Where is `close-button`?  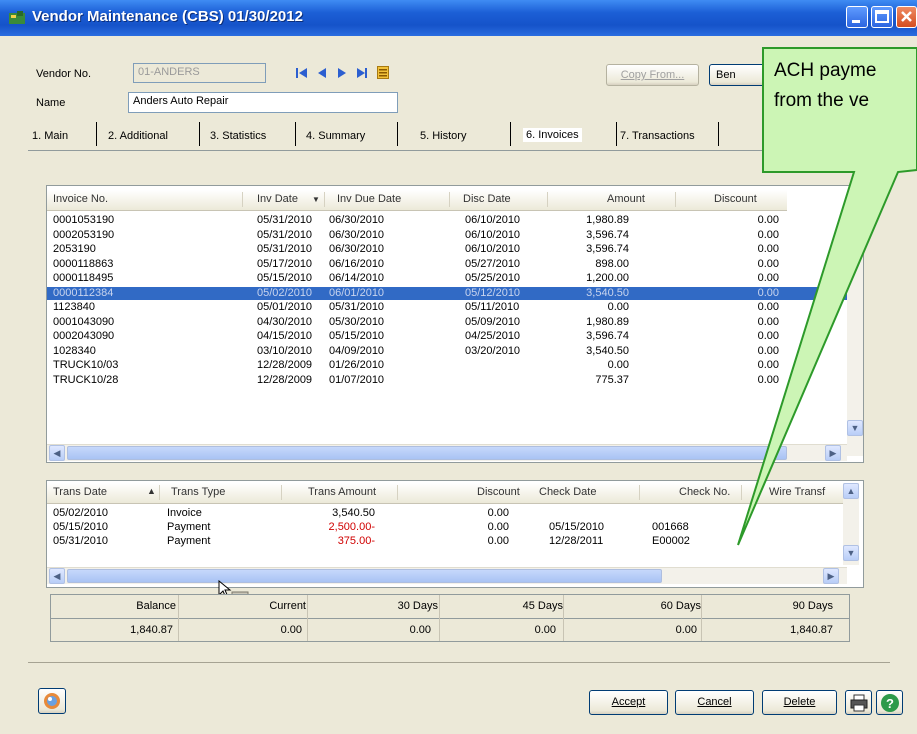
close-button is located at coordinates (906, 17).